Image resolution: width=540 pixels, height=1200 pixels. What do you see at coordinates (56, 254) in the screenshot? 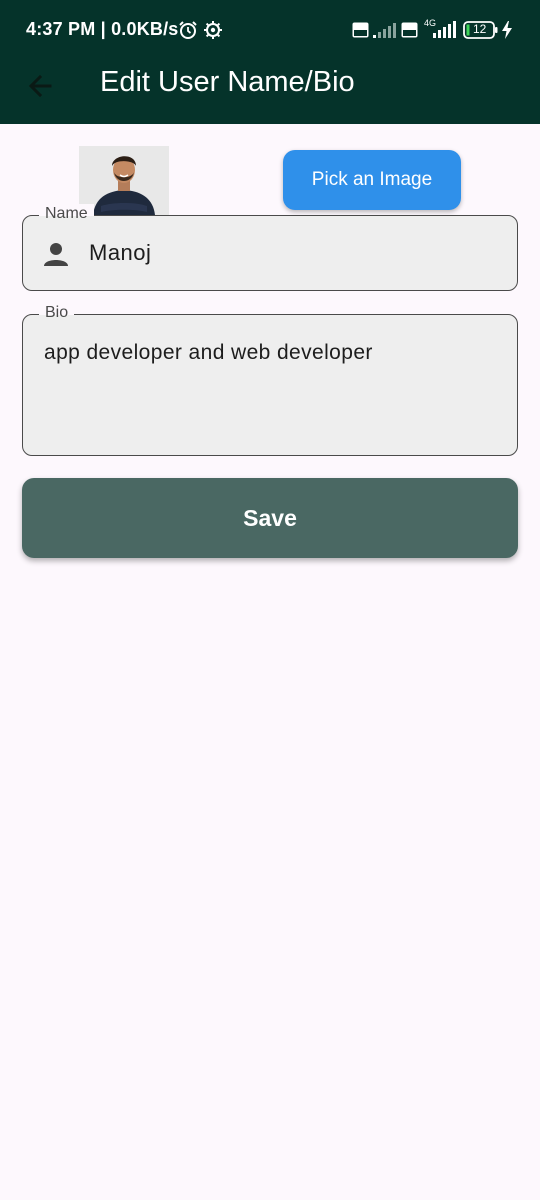
I see `person-icon` at bounding box center [56, 254].